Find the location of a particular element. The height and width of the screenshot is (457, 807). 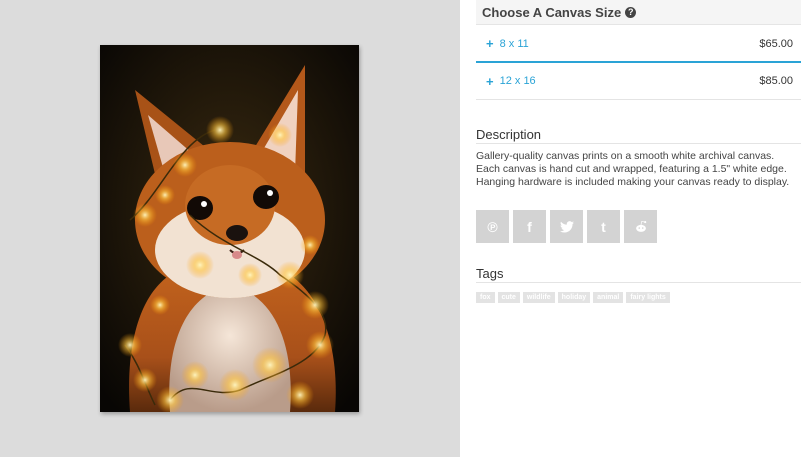

reddit-alien-glyph is located at coordinates (640, 226).